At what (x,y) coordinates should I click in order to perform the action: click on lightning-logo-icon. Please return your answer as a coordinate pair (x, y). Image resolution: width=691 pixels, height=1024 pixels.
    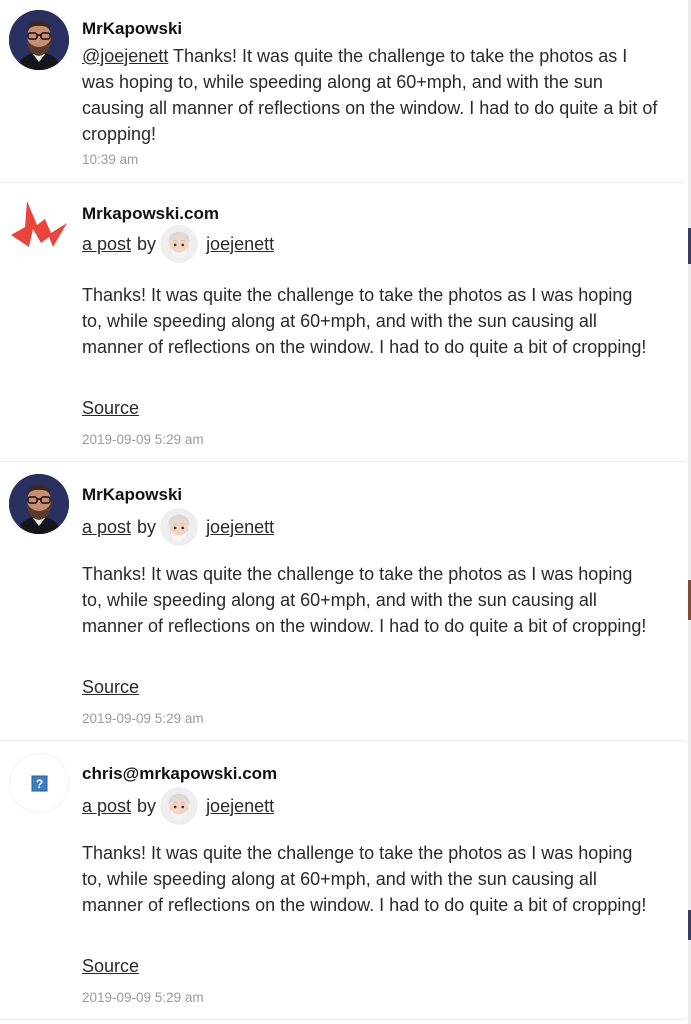
    Looking at the image, I should click on (39, 224).